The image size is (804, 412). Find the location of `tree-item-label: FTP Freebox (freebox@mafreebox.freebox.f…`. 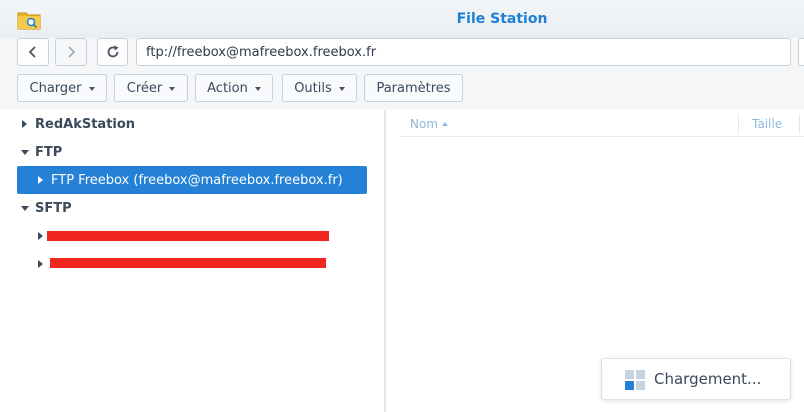

tree-item-label: FTP Freebox (freebox@mafreebox.freebox.f… is located at coordinates (197, 180).